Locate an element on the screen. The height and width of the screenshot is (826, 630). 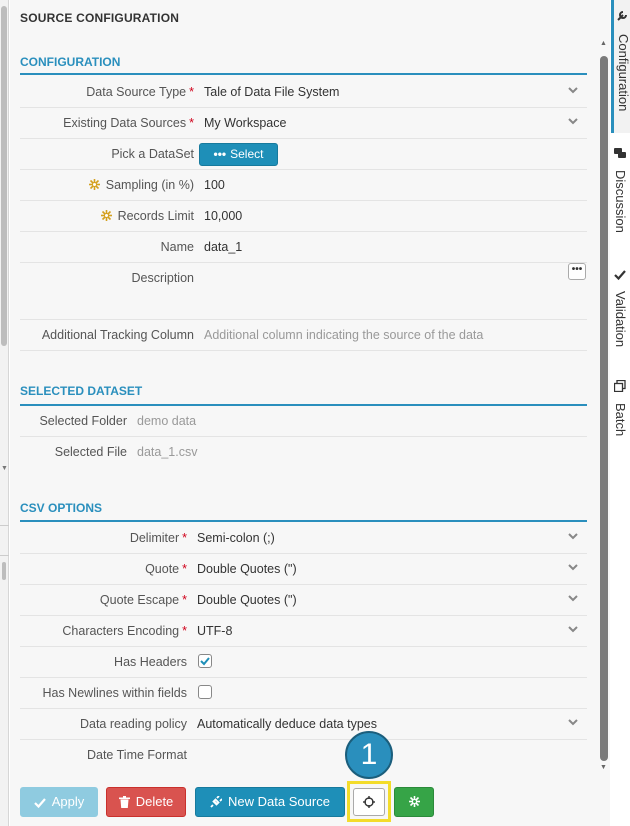
has-headers-row: Has Headers is located at coordinates (303, 662).